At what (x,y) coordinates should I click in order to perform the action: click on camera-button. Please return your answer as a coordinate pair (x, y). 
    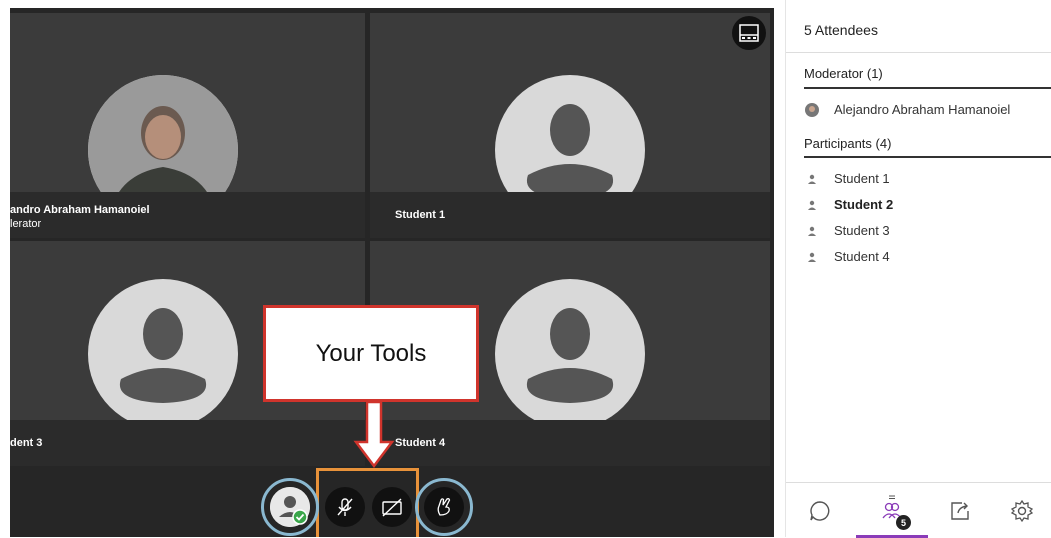
    Looking at the image, I should click on (392, 507).